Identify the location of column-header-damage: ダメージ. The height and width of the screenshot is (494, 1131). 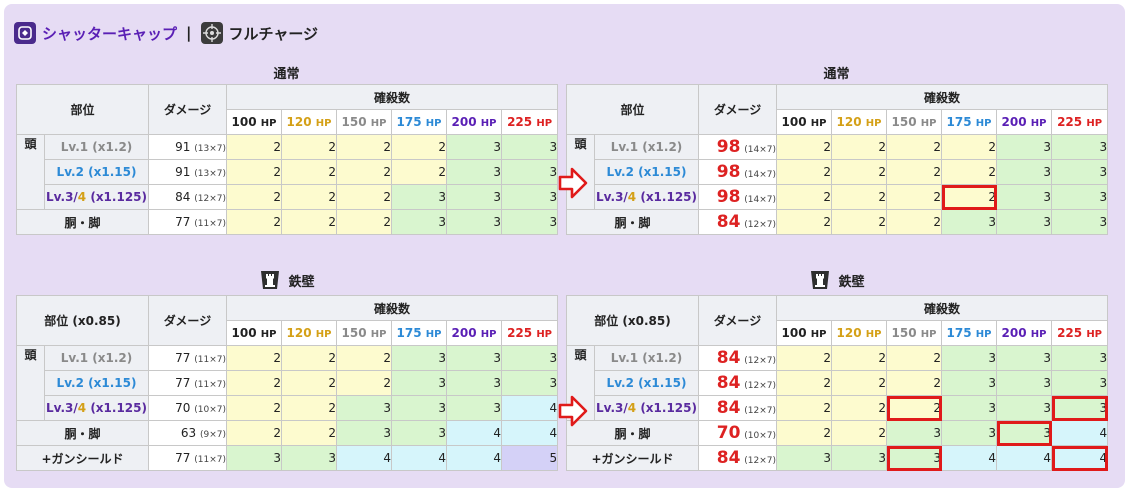
(187, 320).